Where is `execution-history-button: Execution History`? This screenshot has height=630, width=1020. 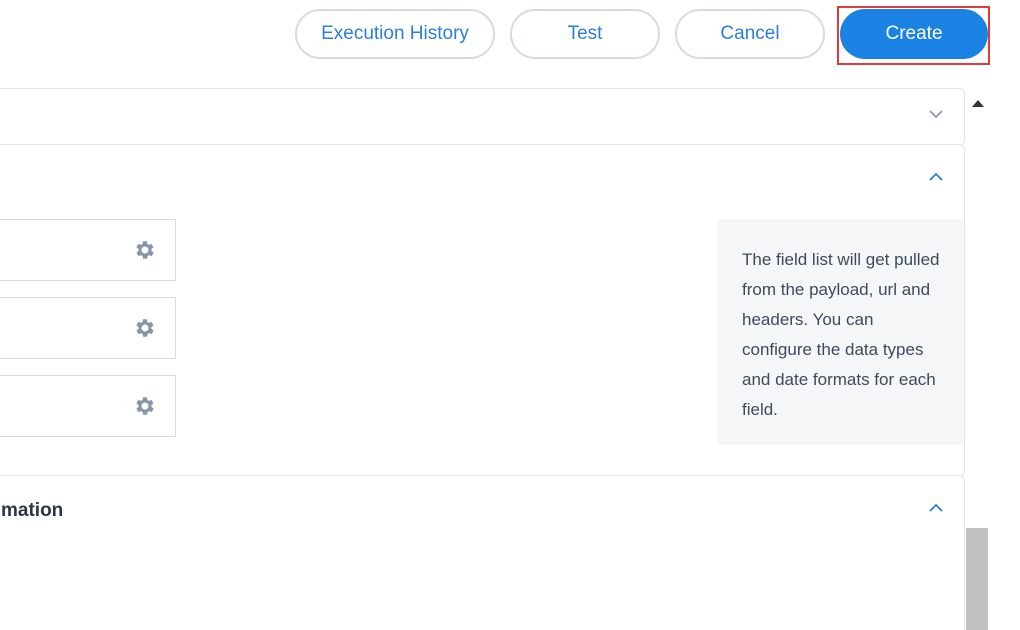 execution-history-button: Execution History is located at coordinates (395, 34).